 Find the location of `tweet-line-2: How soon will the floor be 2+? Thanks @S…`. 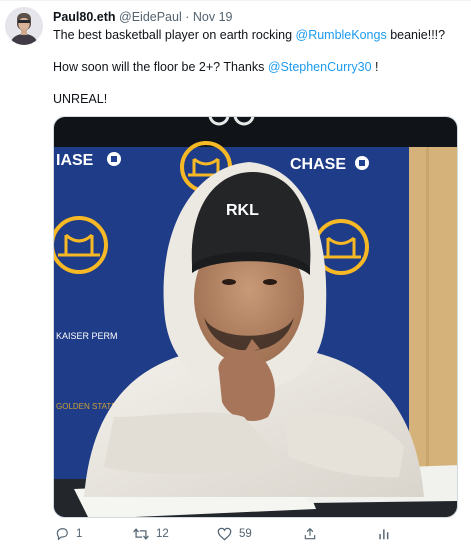

tweet-line-2: How soon will the floor be 2+? Thanks @S… is located at coordinates (253, 67).